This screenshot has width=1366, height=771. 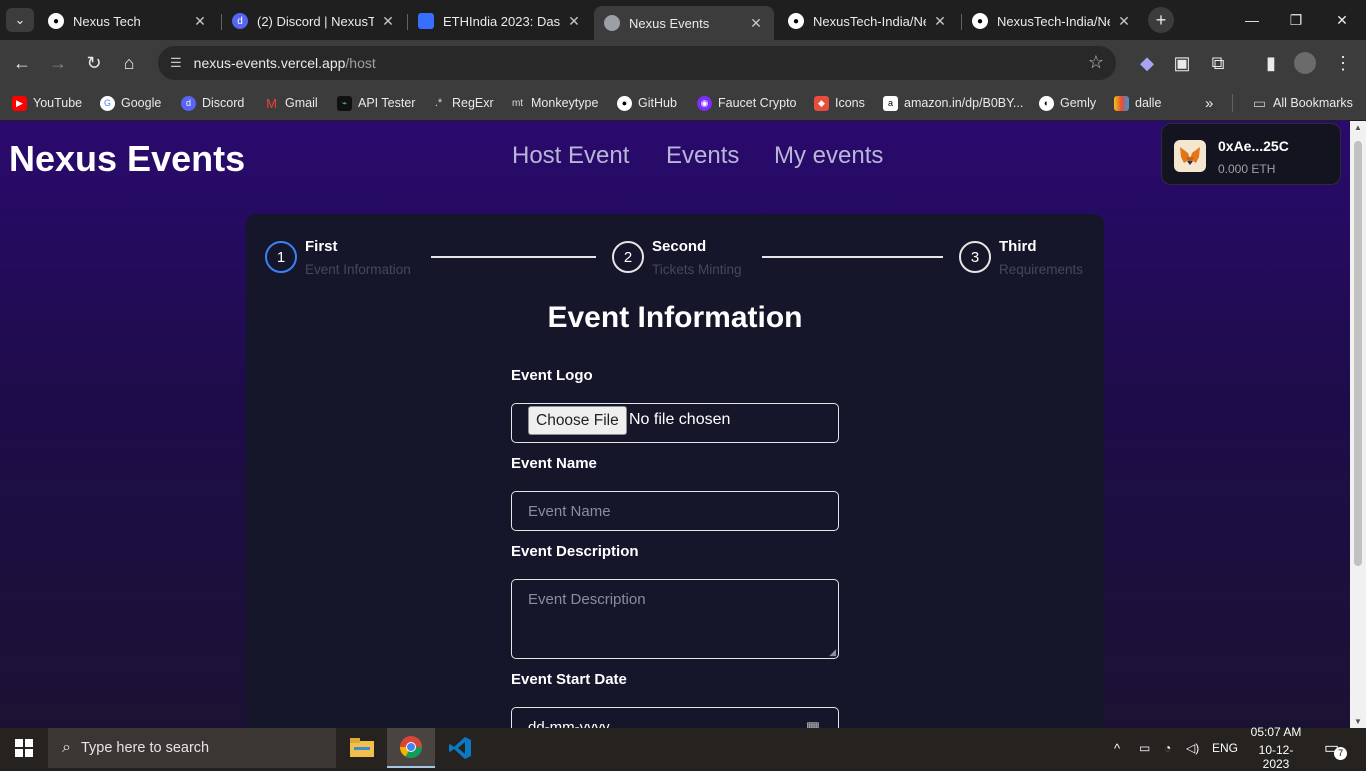 What do you see at coordinates (58, 63) in the screenshot?
I see `forward-button: →` at bounding box center [58, 63].